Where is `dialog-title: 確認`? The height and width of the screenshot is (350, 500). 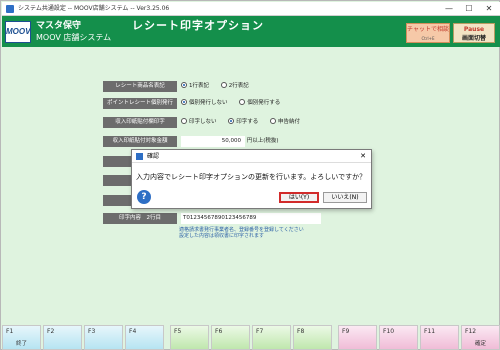
dialog-title: 確認 is located at coordinates (153, 156).